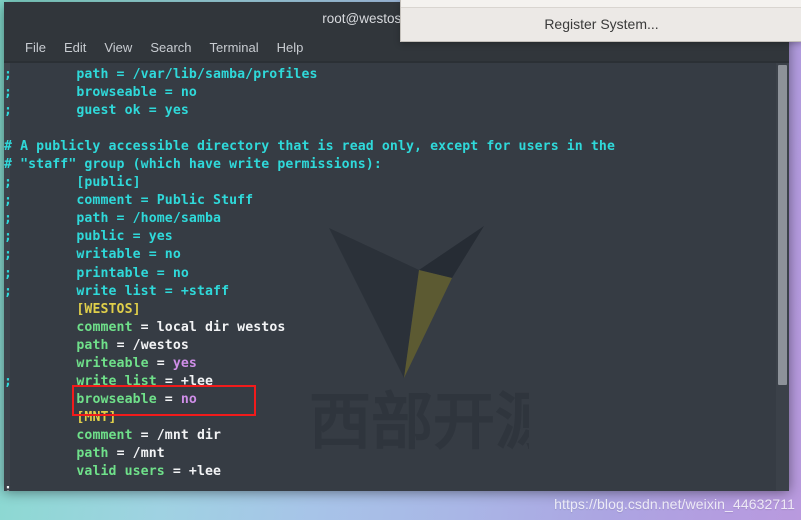  Describe the element at coordinates (389, 310) in the screenshot. I see `terminal-line: [WESTOS]` at that location.